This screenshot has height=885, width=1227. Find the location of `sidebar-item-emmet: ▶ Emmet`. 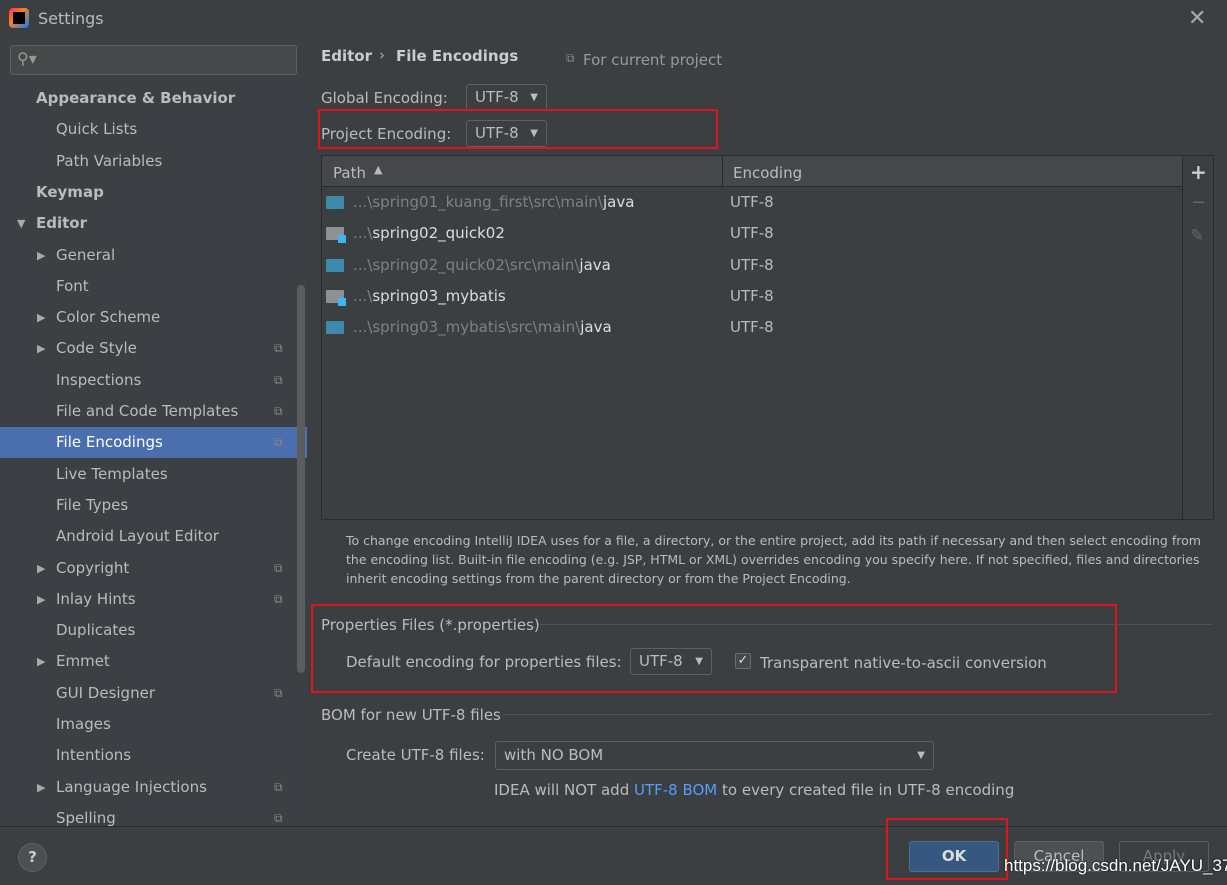

sidebar-item-emmet: ▶ Emmet is located at coordinates (153, 661).